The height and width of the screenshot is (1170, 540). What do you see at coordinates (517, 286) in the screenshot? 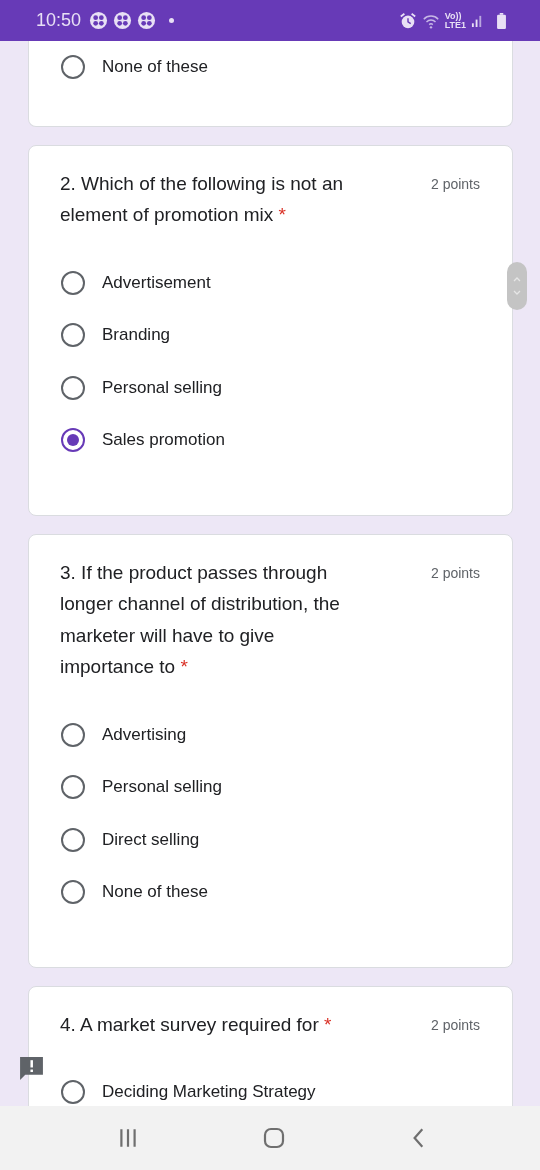
I see `scroll-handle-icon` at bounding box center [517, 286].